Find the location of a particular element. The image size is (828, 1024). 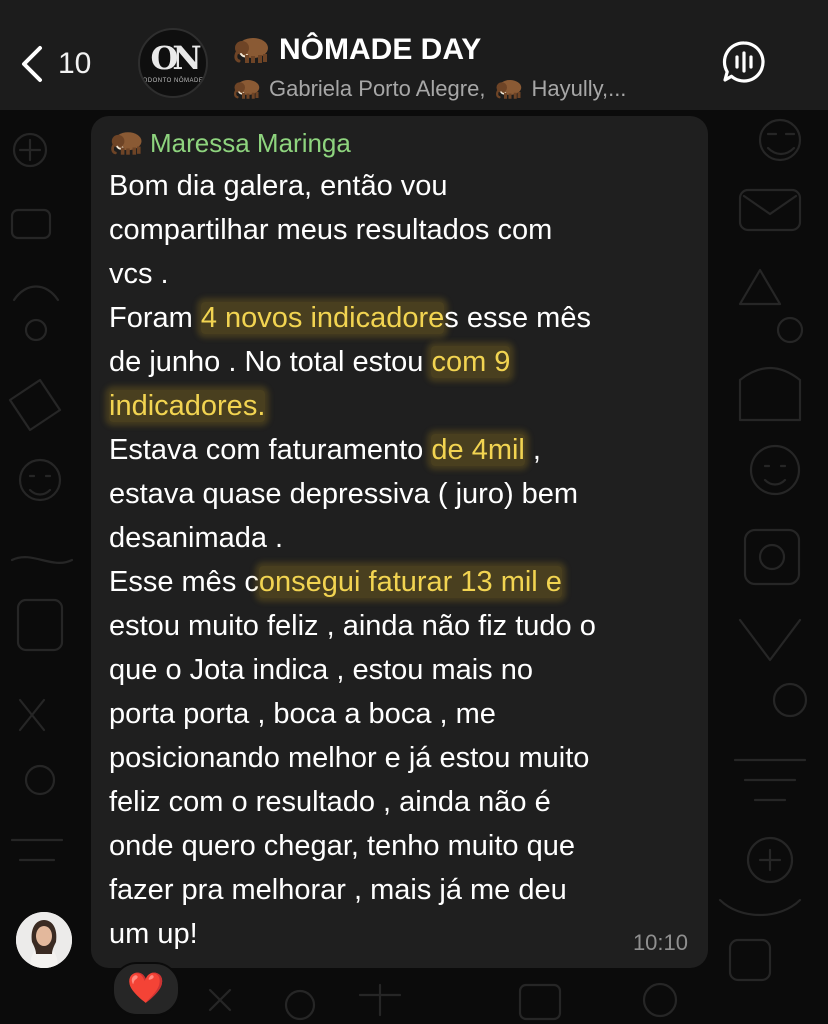

member-name: Gabriela Porto Alegre, is located at coordinates (377, 88).